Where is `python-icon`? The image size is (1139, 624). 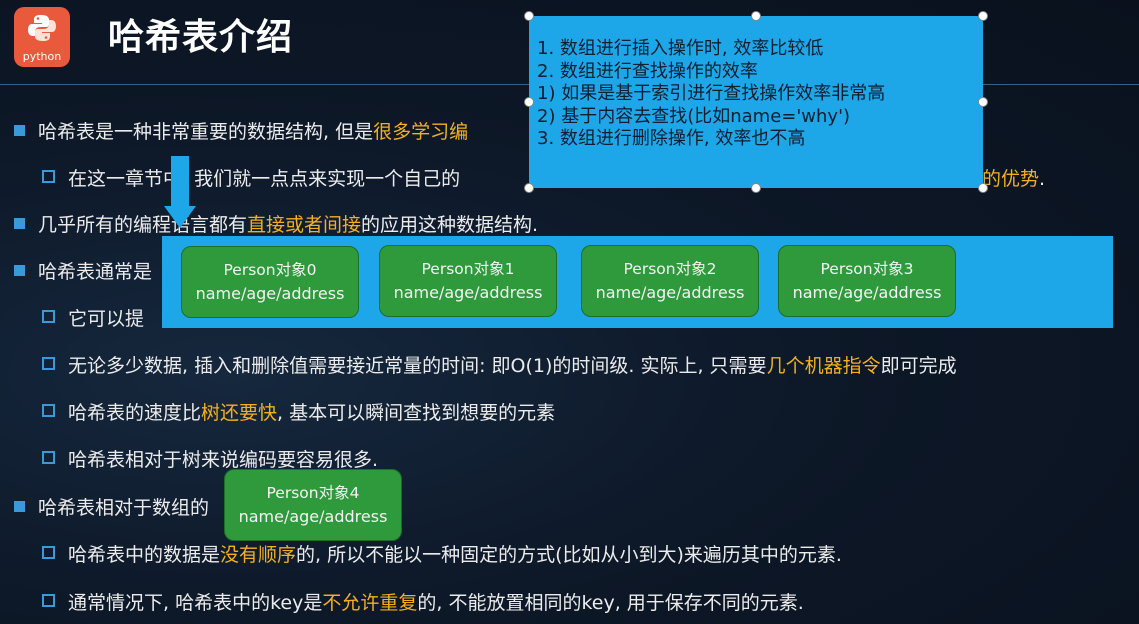
python-icon is located at coordinates (42, 28).